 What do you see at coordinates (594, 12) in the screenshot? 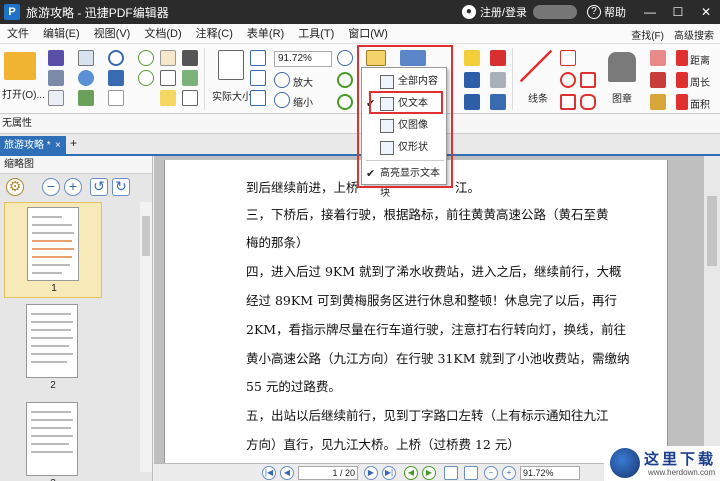
I see `help-icon: ?` at bounding box center [594, 12].